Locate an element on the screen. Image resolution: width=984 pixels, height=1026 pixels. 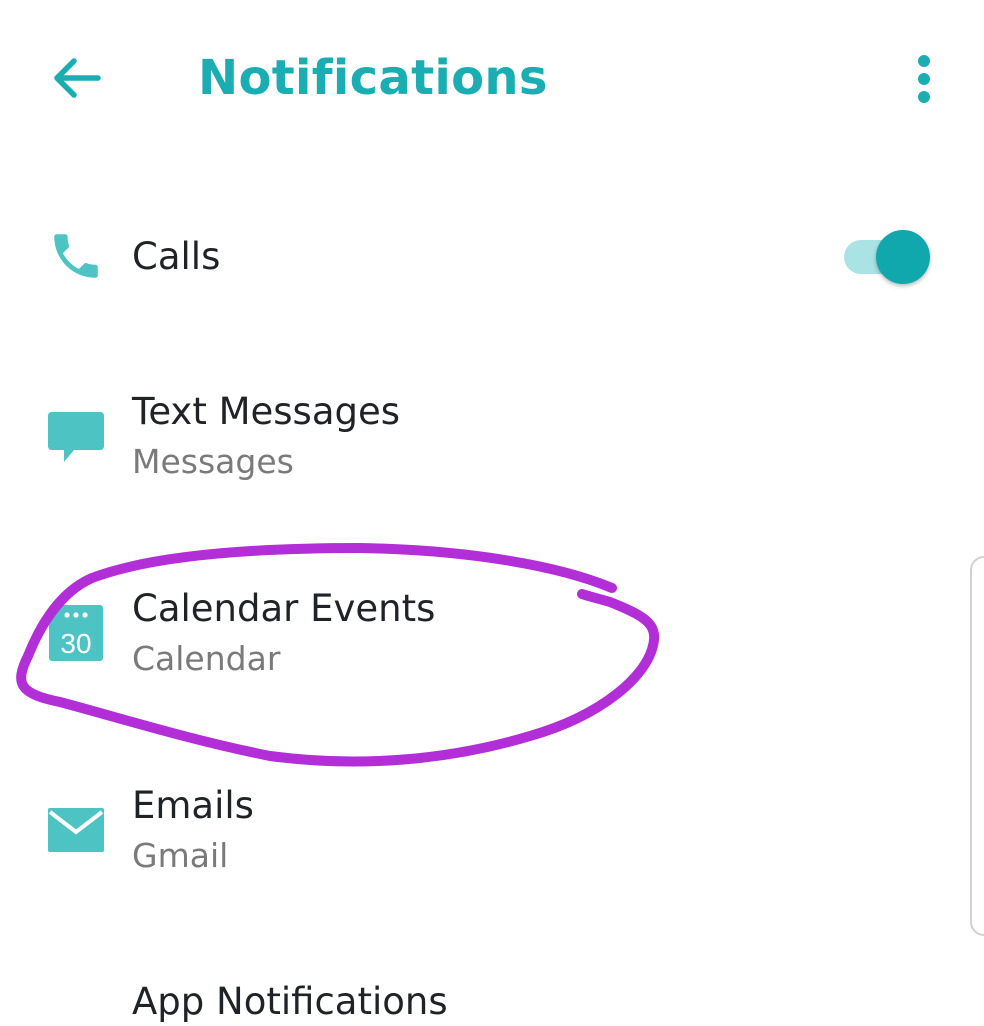
more-vert-icon is located at coordinates (924, 79).